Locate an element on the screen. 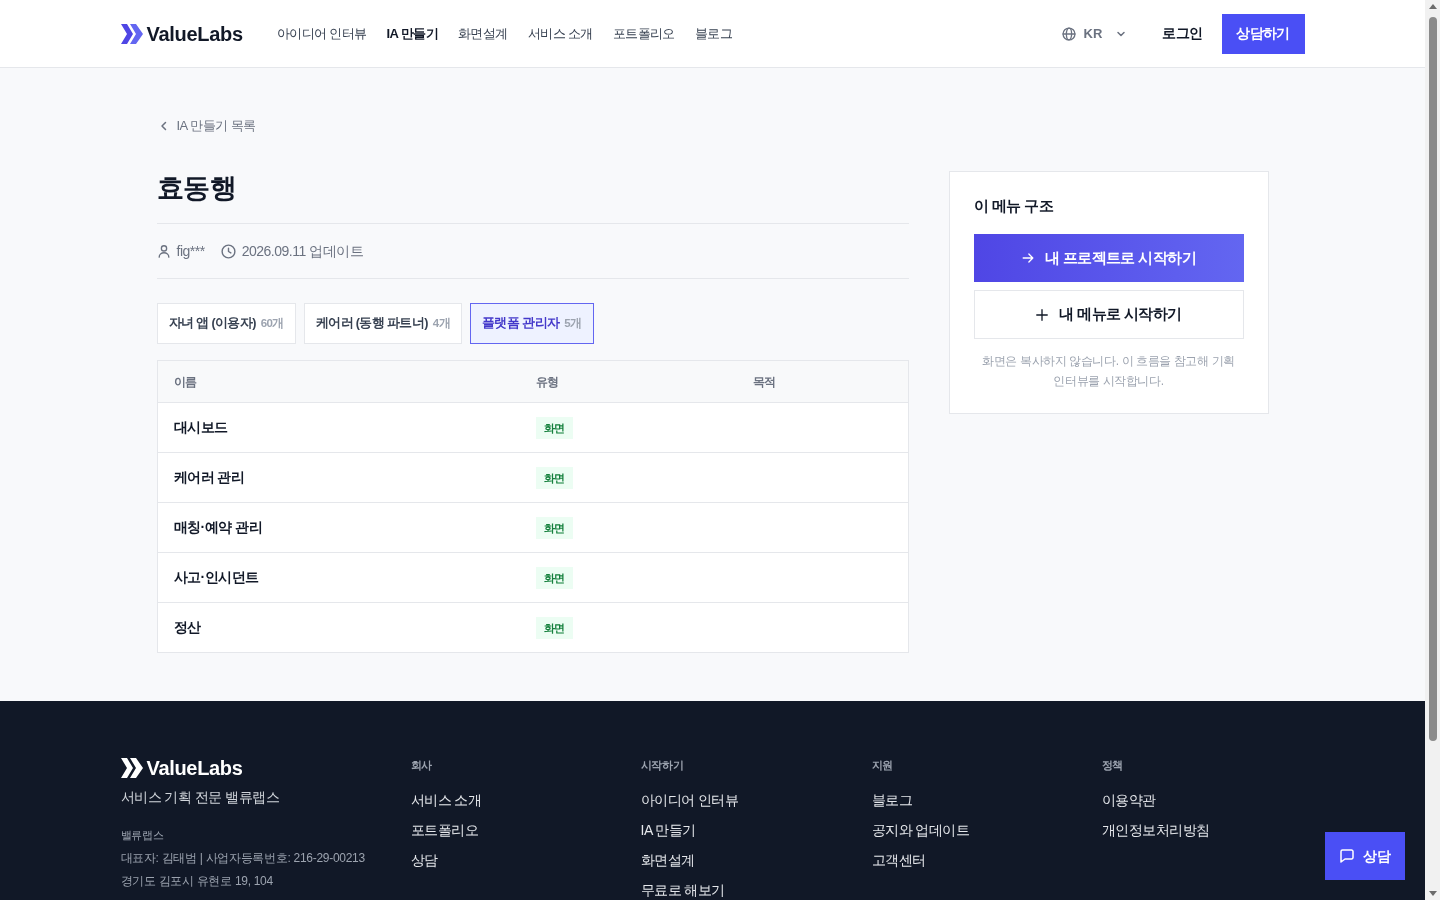  footer-link: 상담 is located at coordinates (525, 860).